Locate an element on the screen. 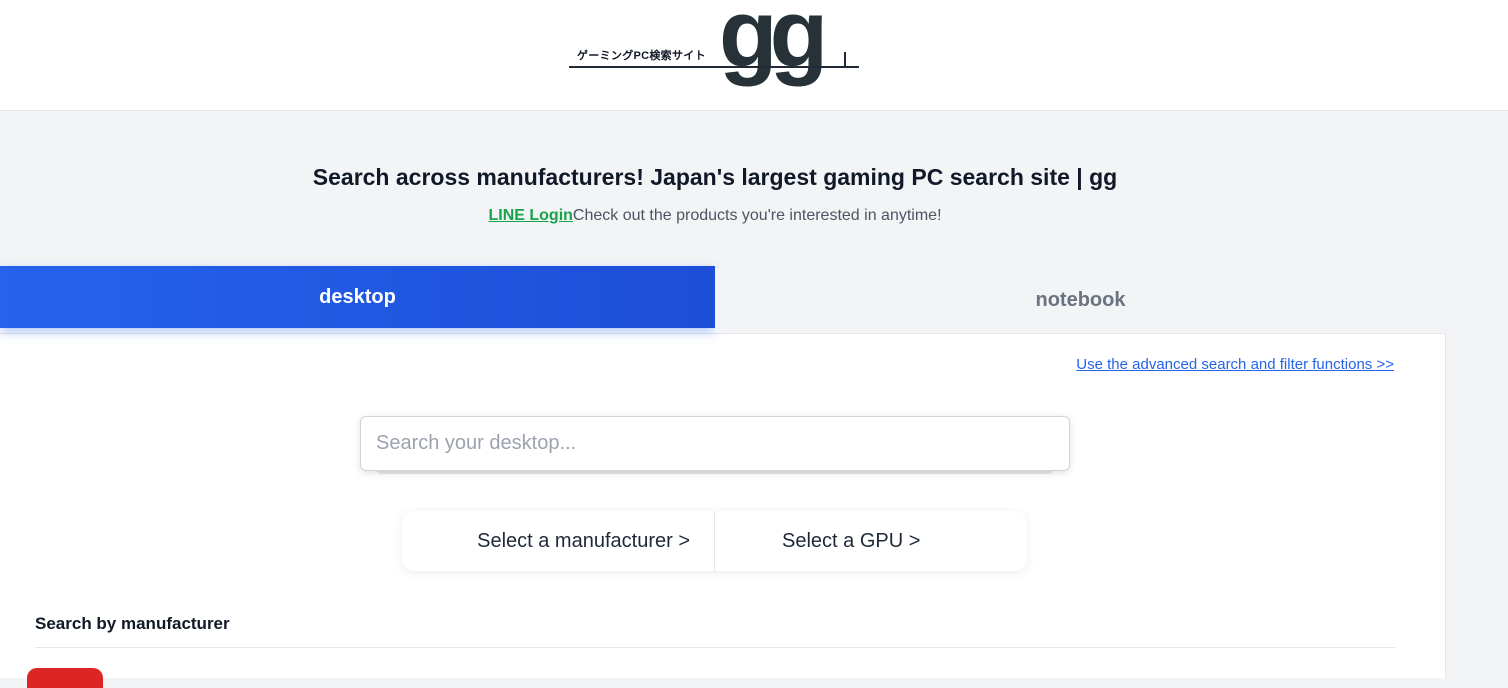 The height and width of the screenshot is (688, 1508). site-logo: ゲーミングPC検索サイト gg is located at coordinates (715, 46).